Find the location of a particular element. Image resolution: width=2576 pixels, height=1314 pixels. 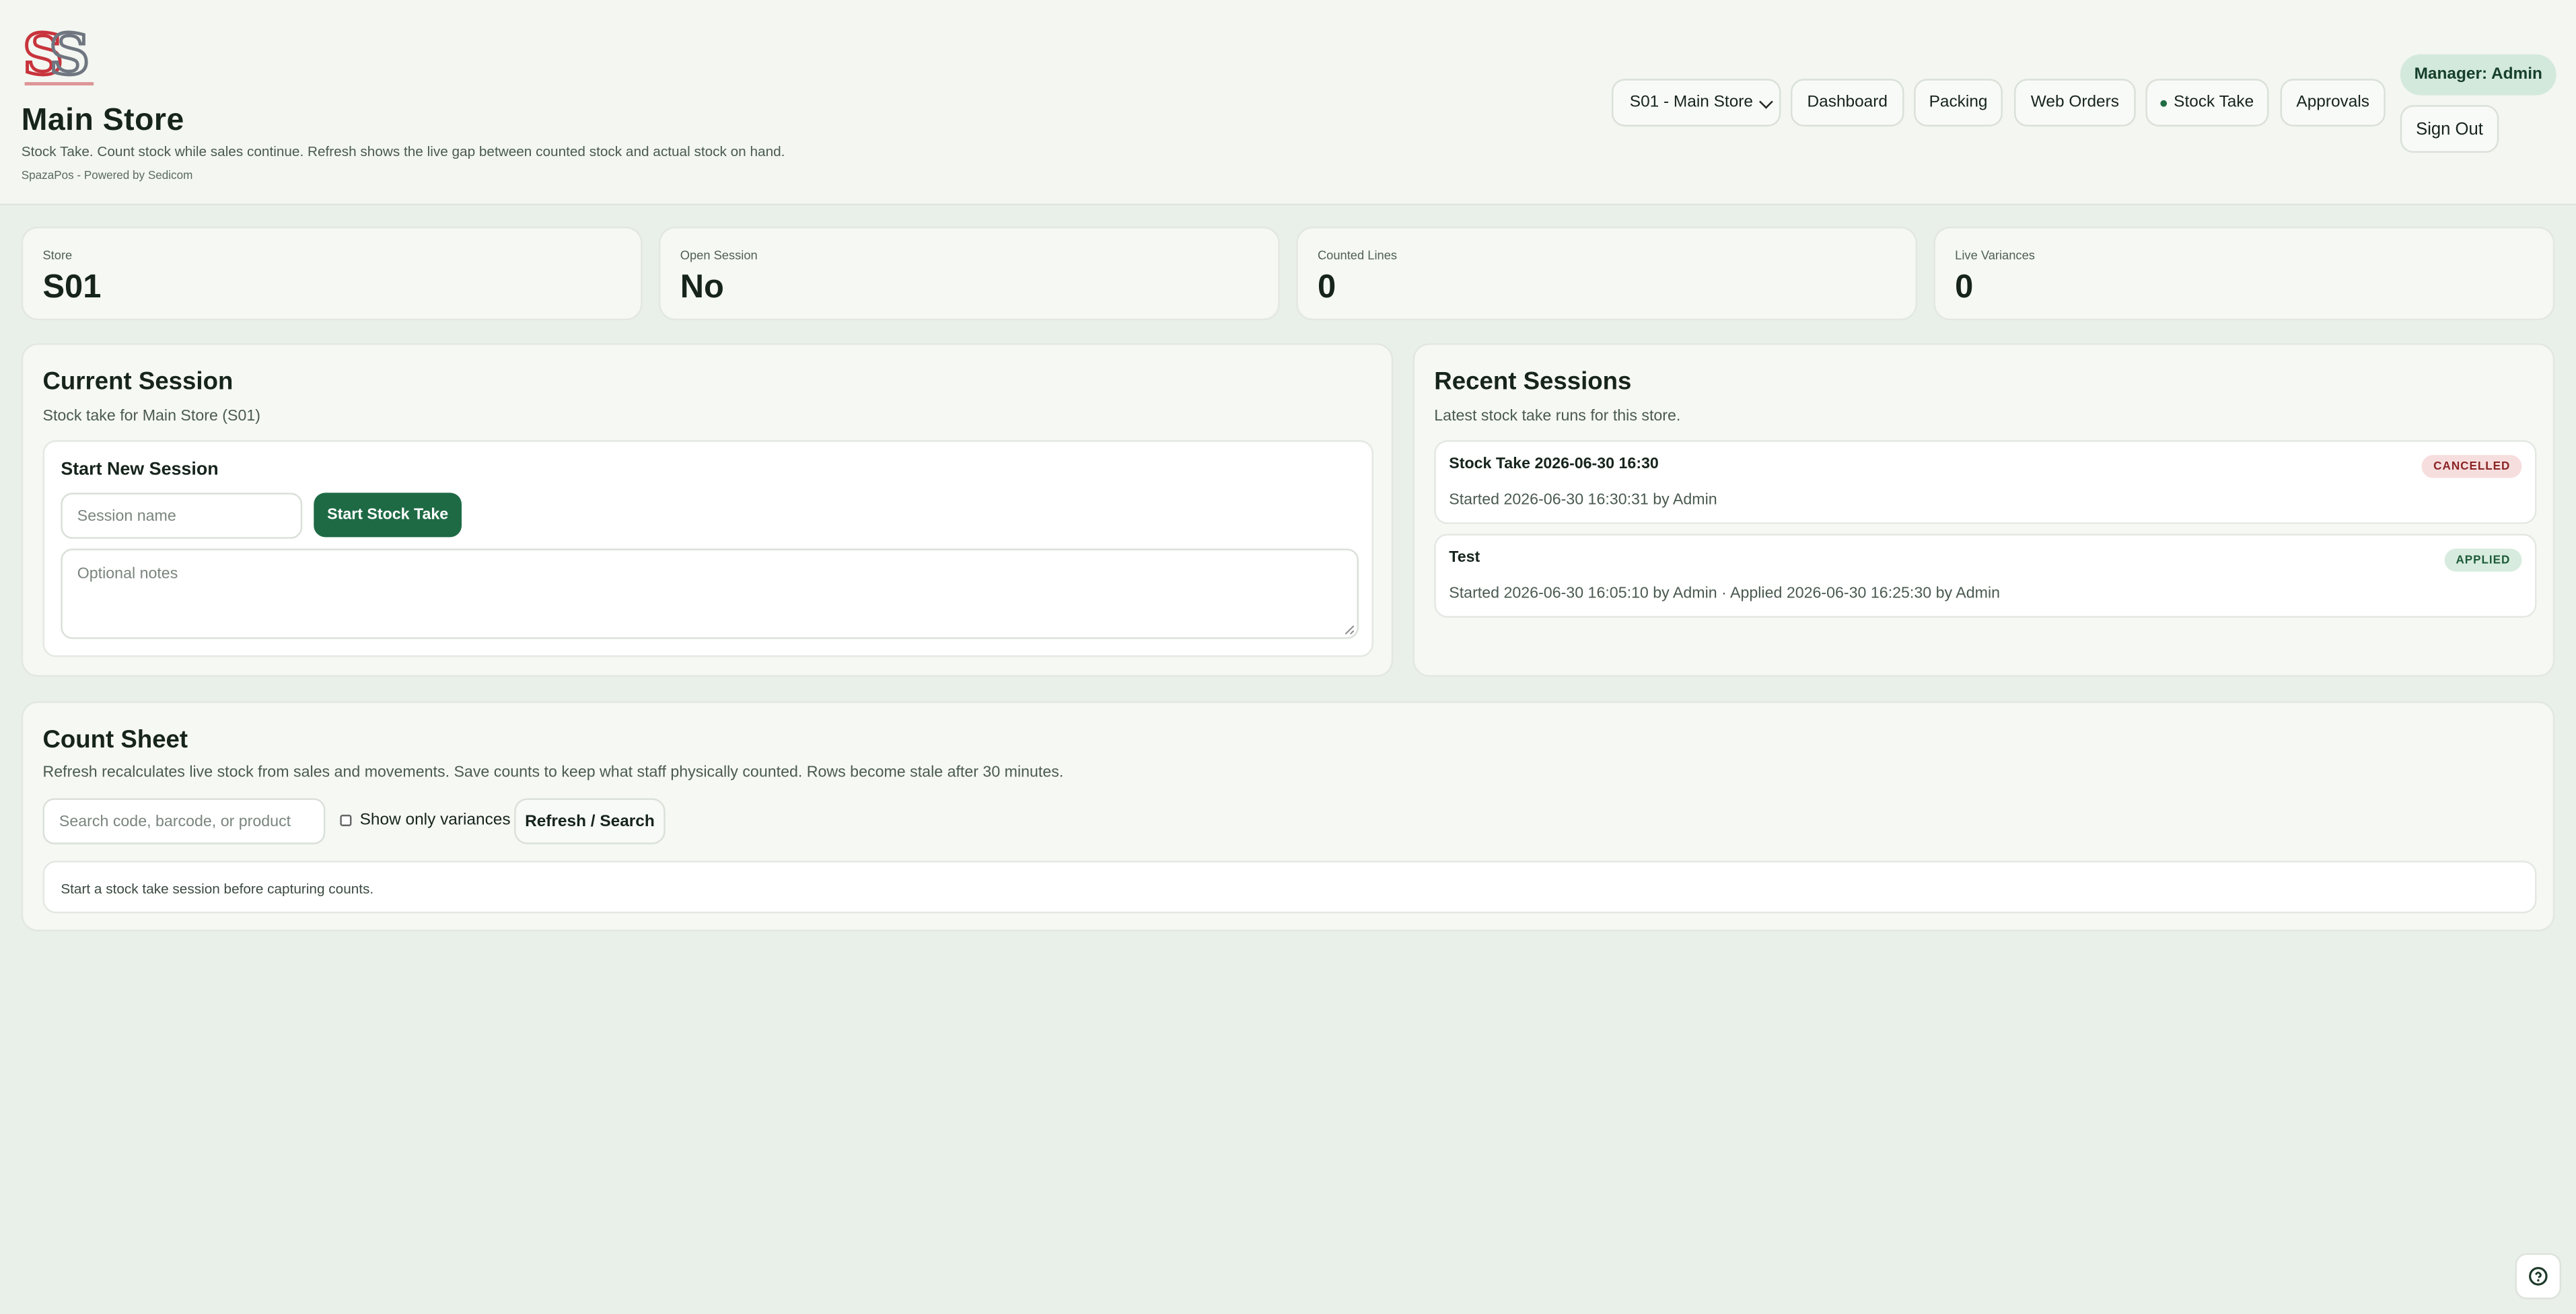

session-item-name: Test is located at coordinates (1465, 557).